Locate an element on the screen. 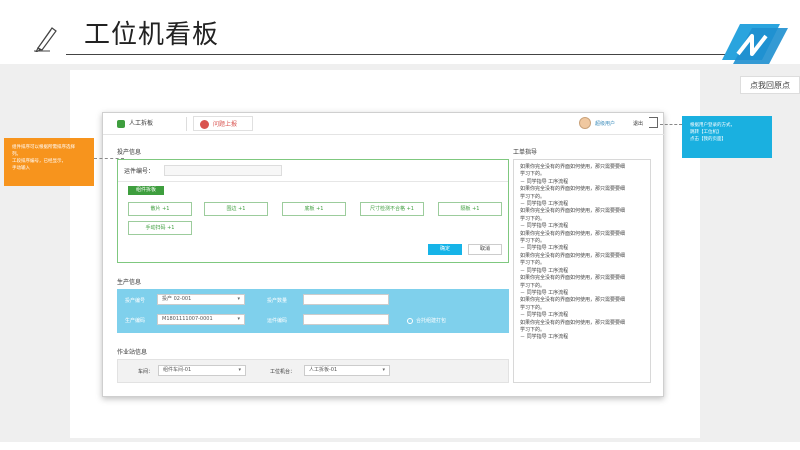  pack-checkbox-label: 合托组建打包 is located at coordinates (431, 321).